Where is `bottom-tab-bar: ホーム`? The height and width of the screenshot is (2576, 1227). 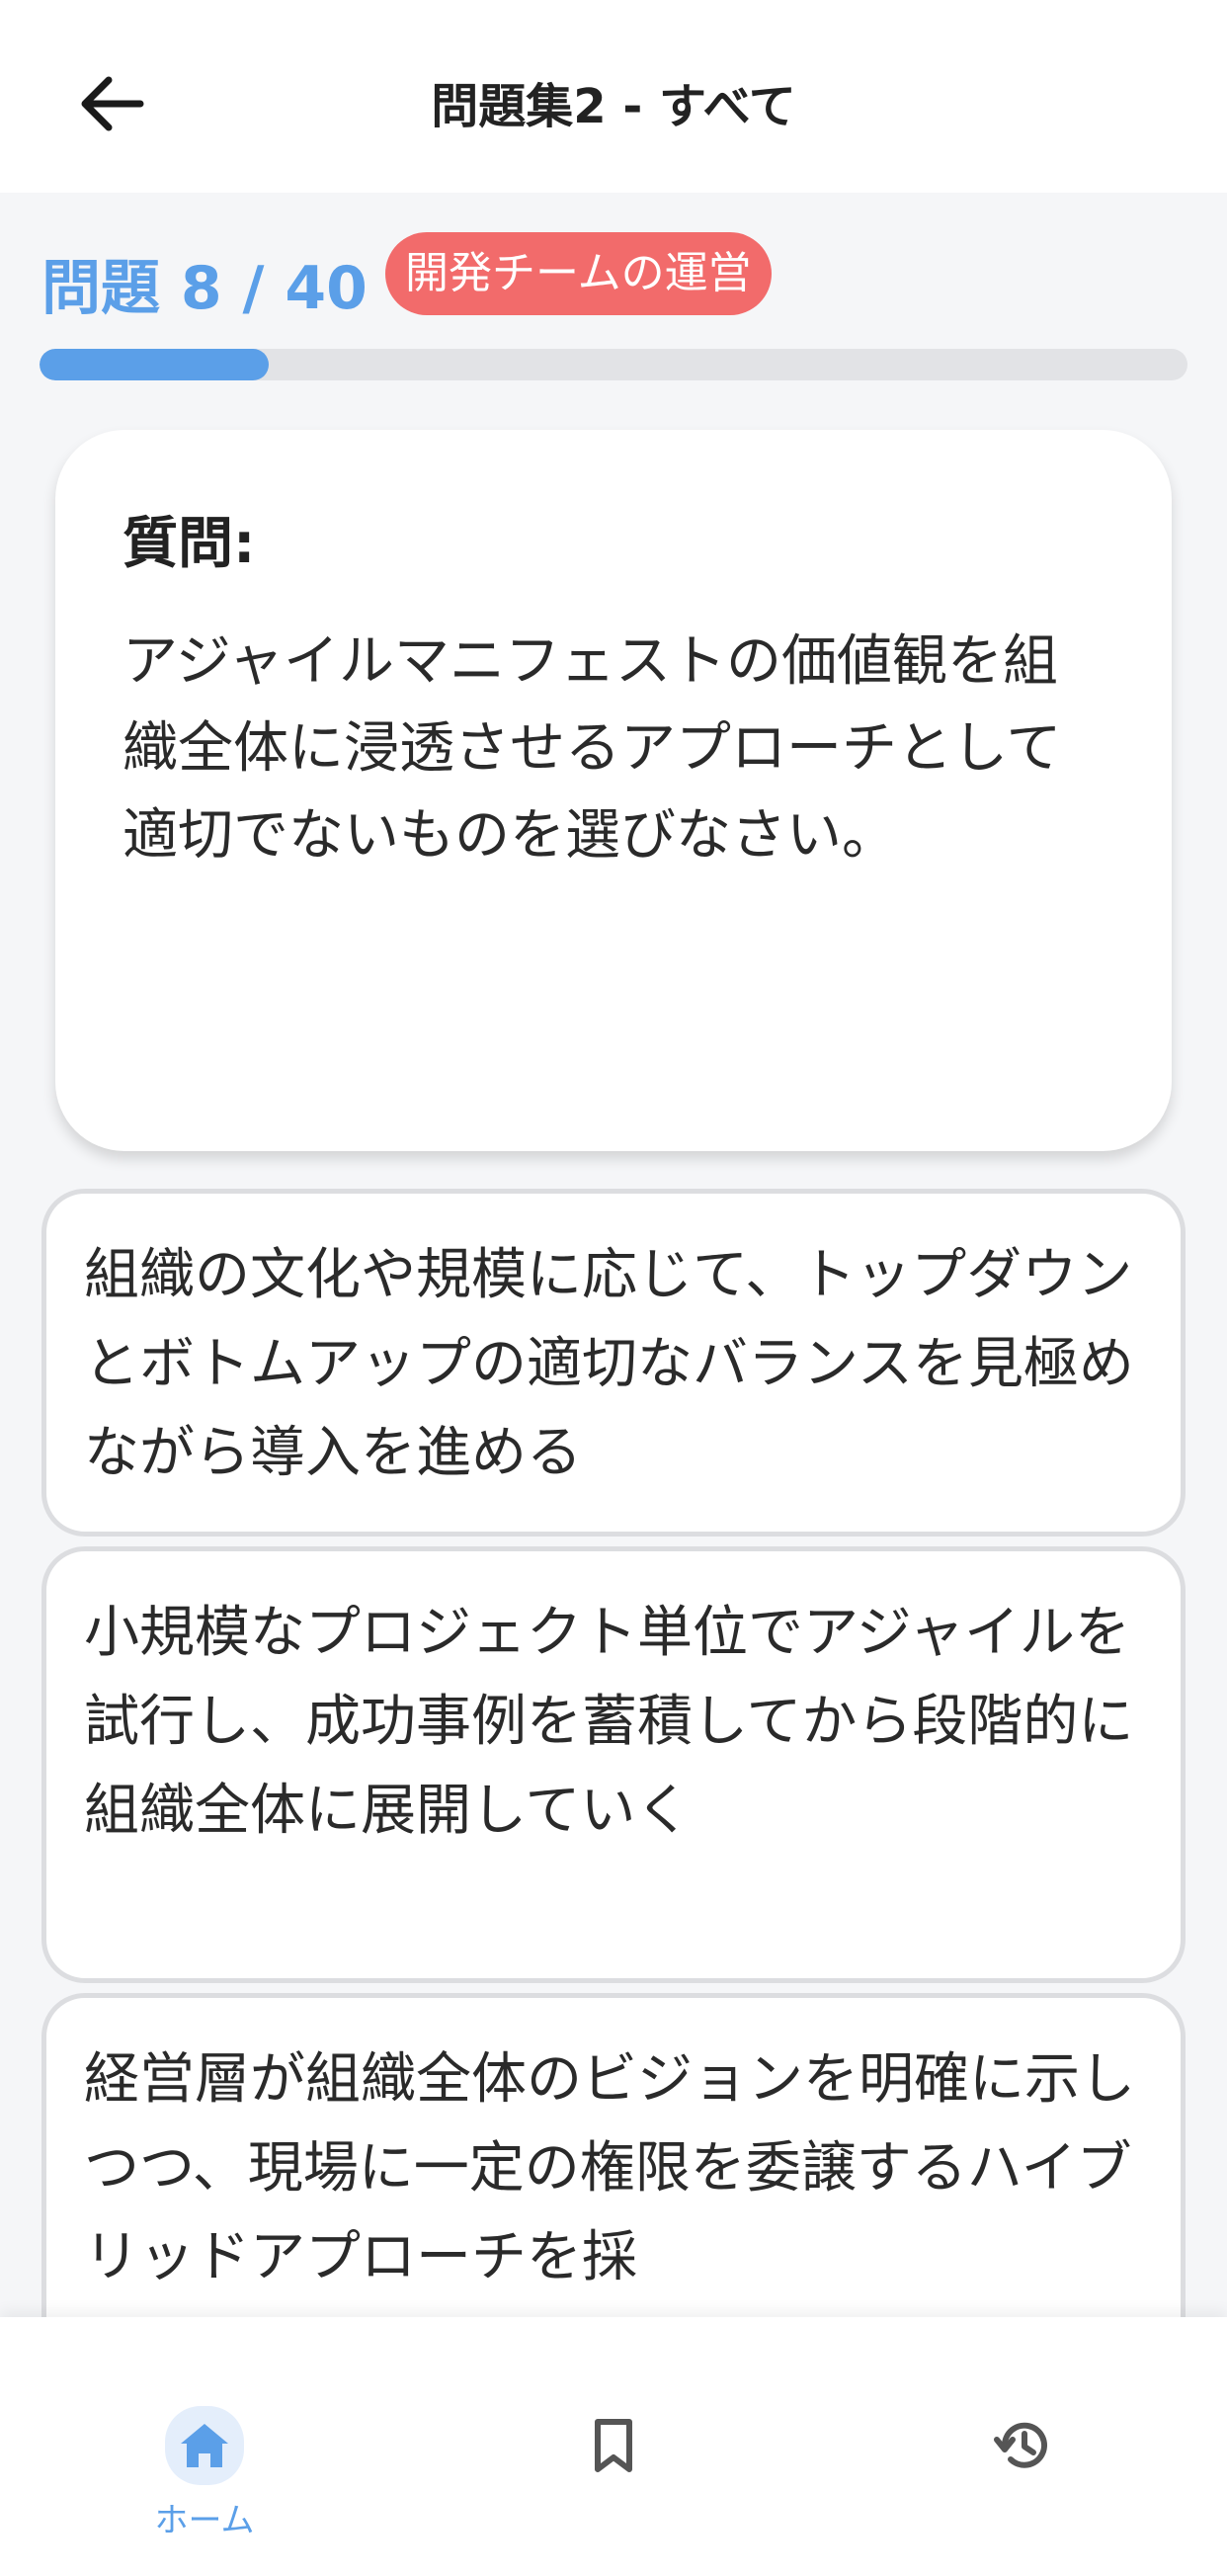 bottom-tab-bar: ホーム is located at coordinates (613, 2446).